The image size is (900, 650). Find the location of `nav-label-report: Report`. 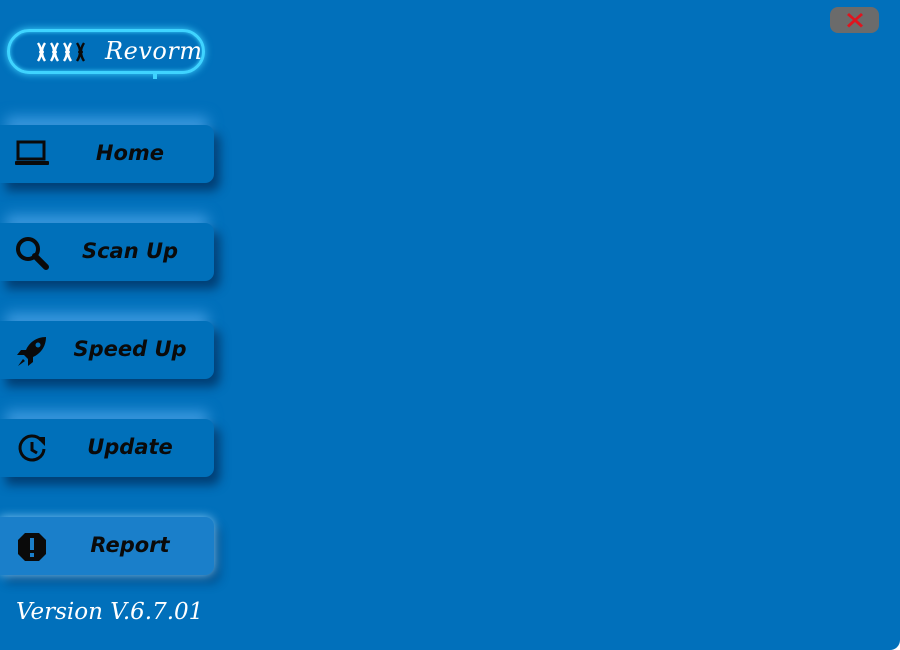

nav-label-report: Report is located at coordinates (130, 545).